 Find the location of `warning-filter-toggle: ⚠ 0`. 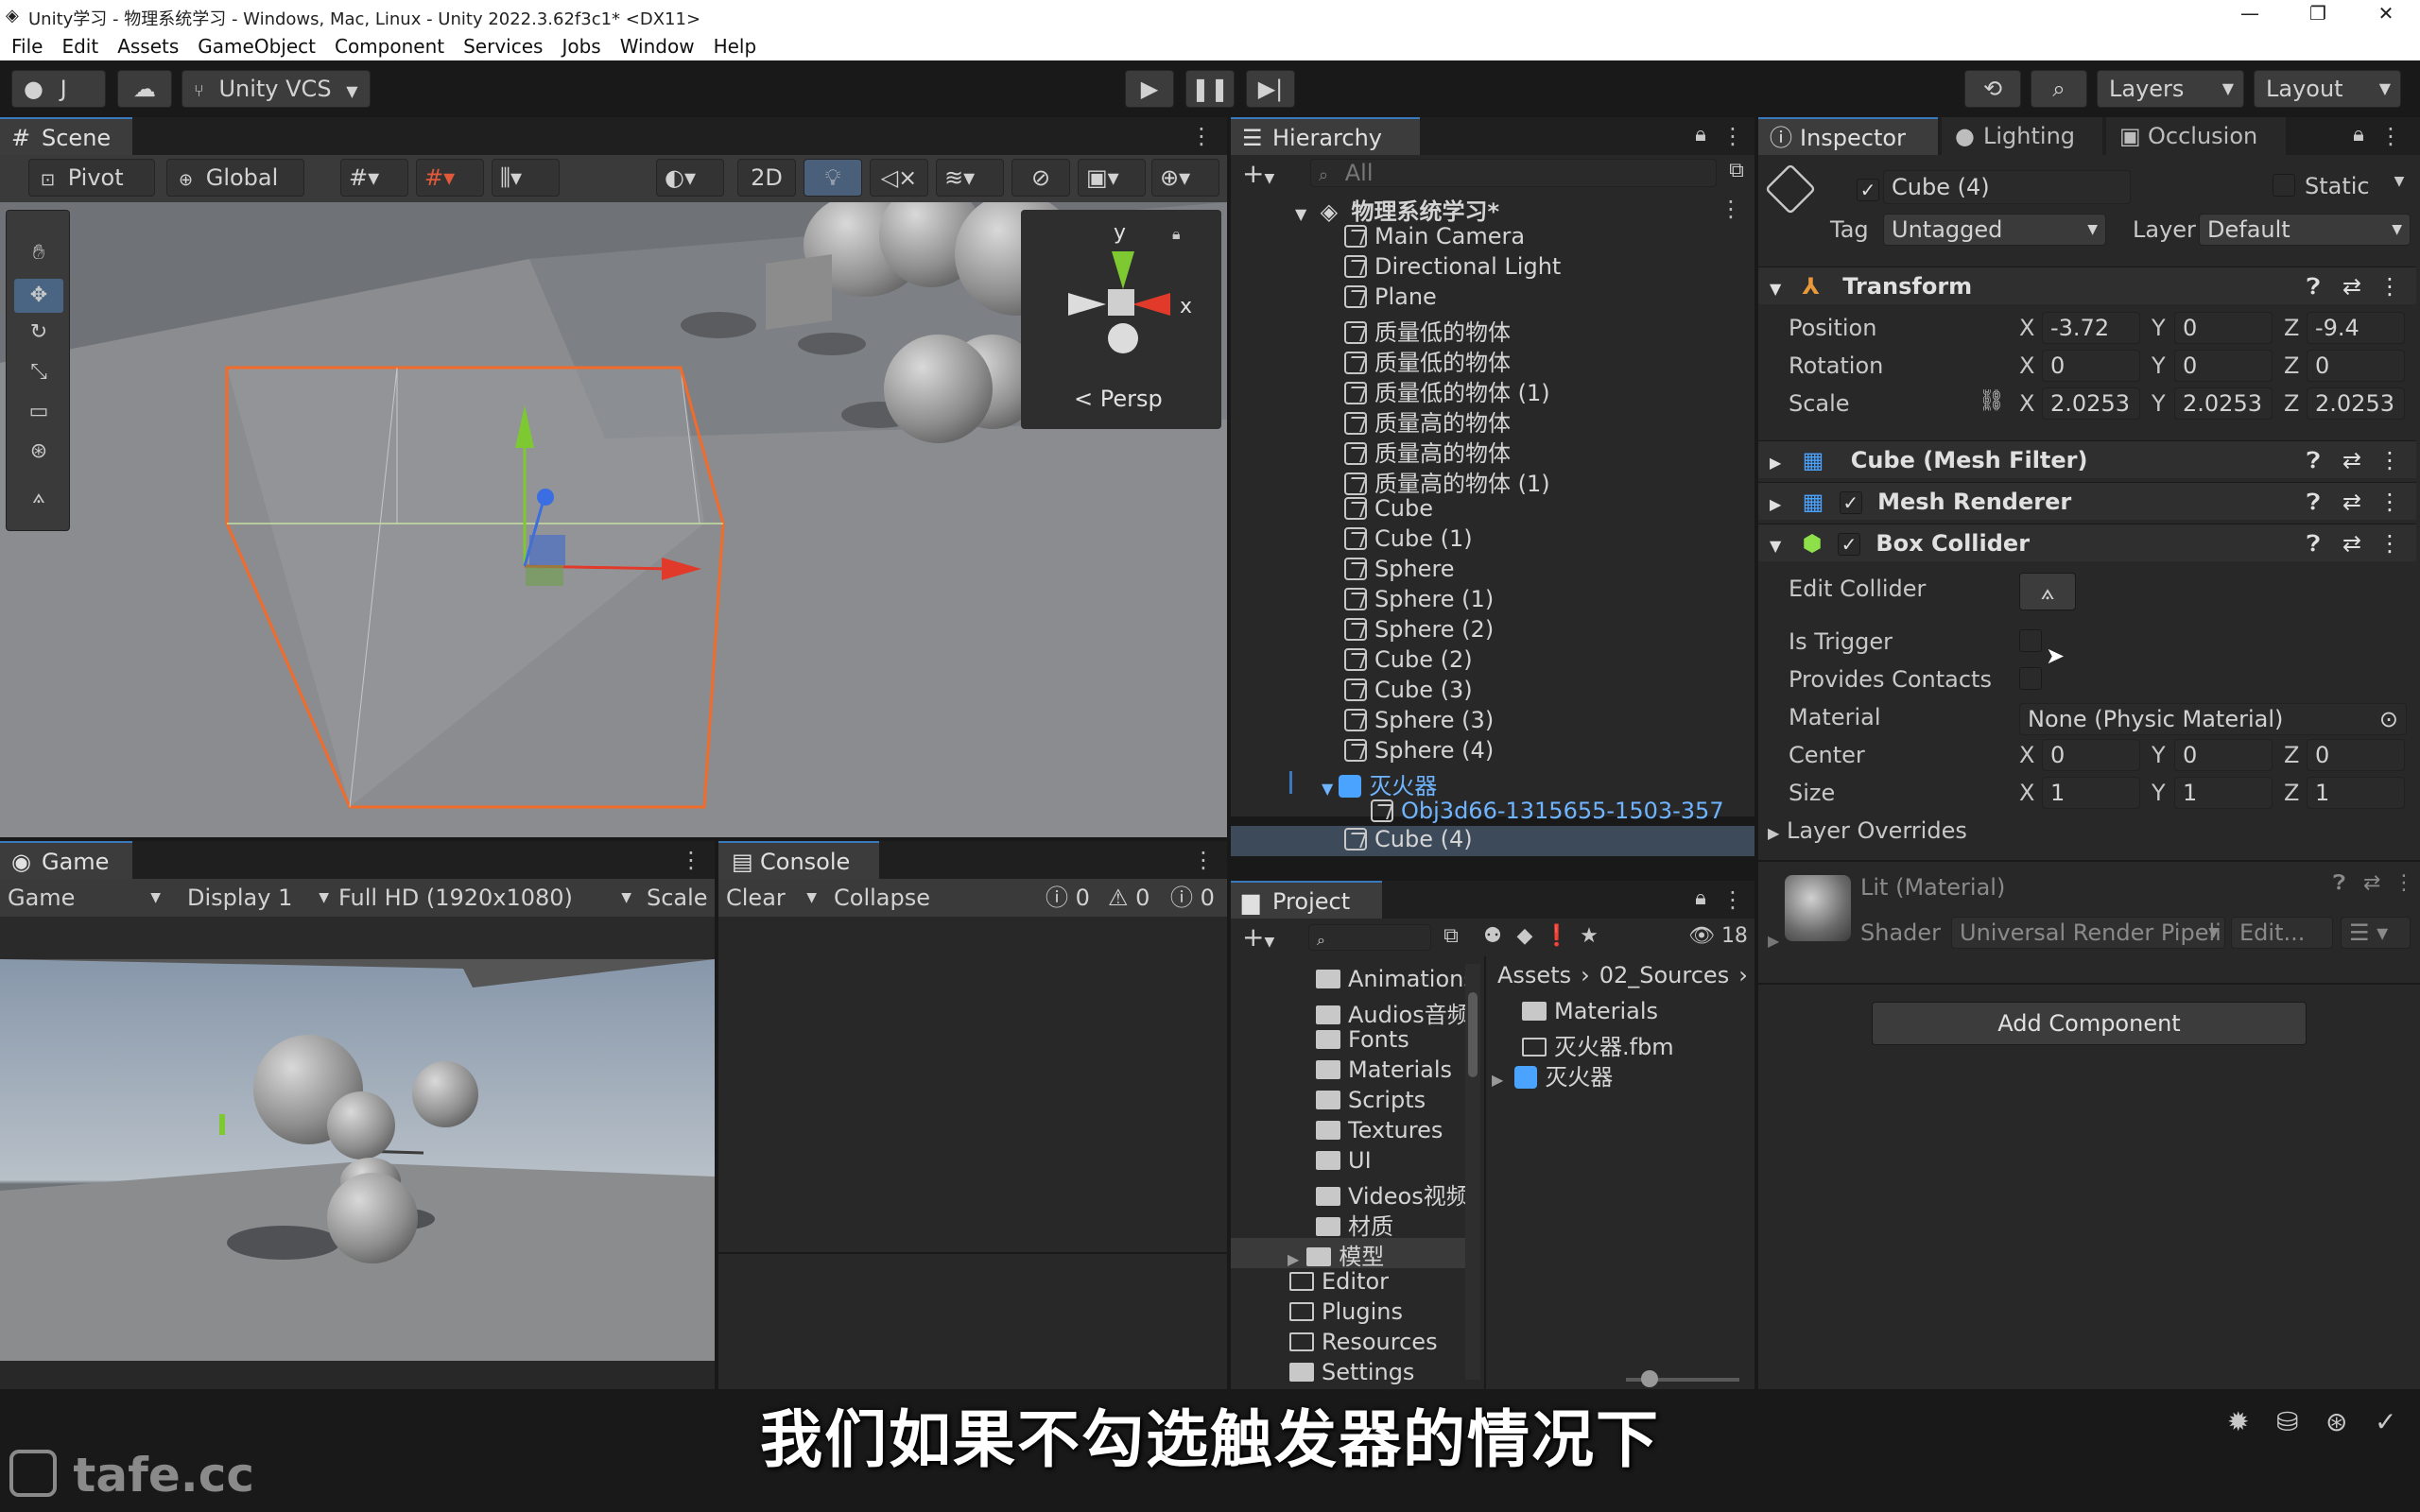

warning-filter-toggle: ⚠ 0 is located at coordinates (1137, 898).